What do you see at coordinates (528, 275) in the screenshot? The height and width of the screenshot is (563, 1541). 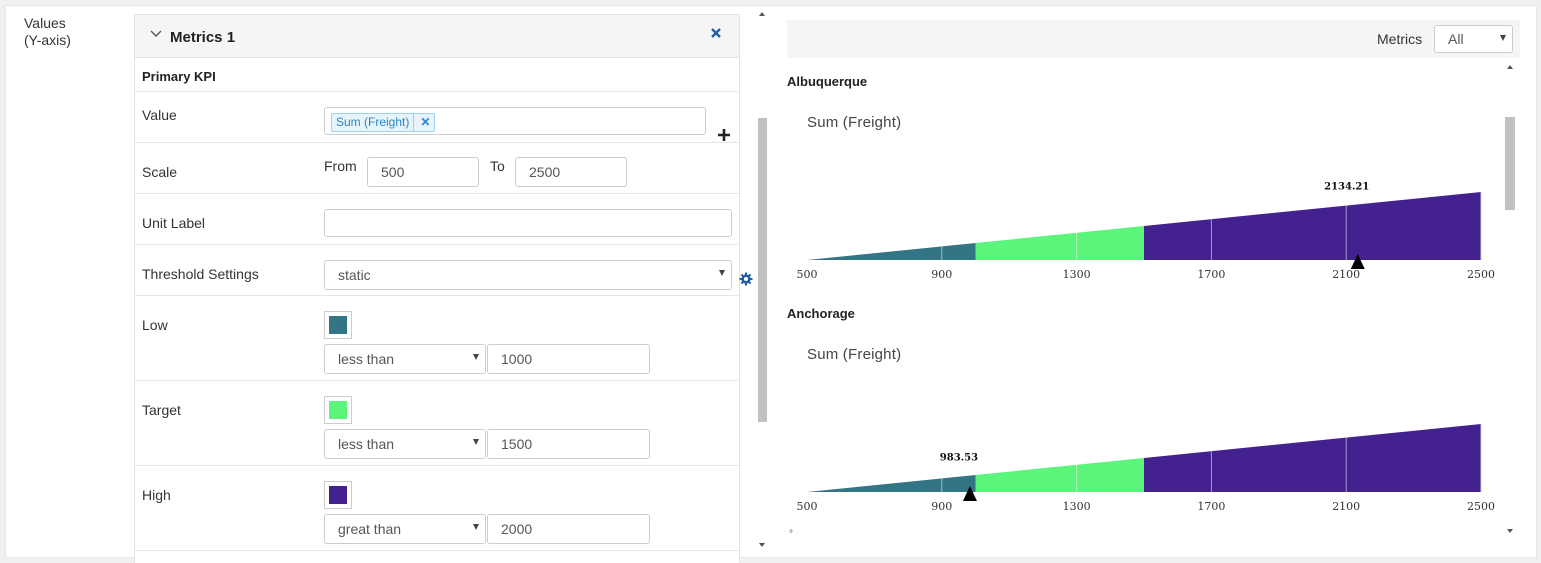 I see `threshold-select: static` at bounding box center [528, 275].